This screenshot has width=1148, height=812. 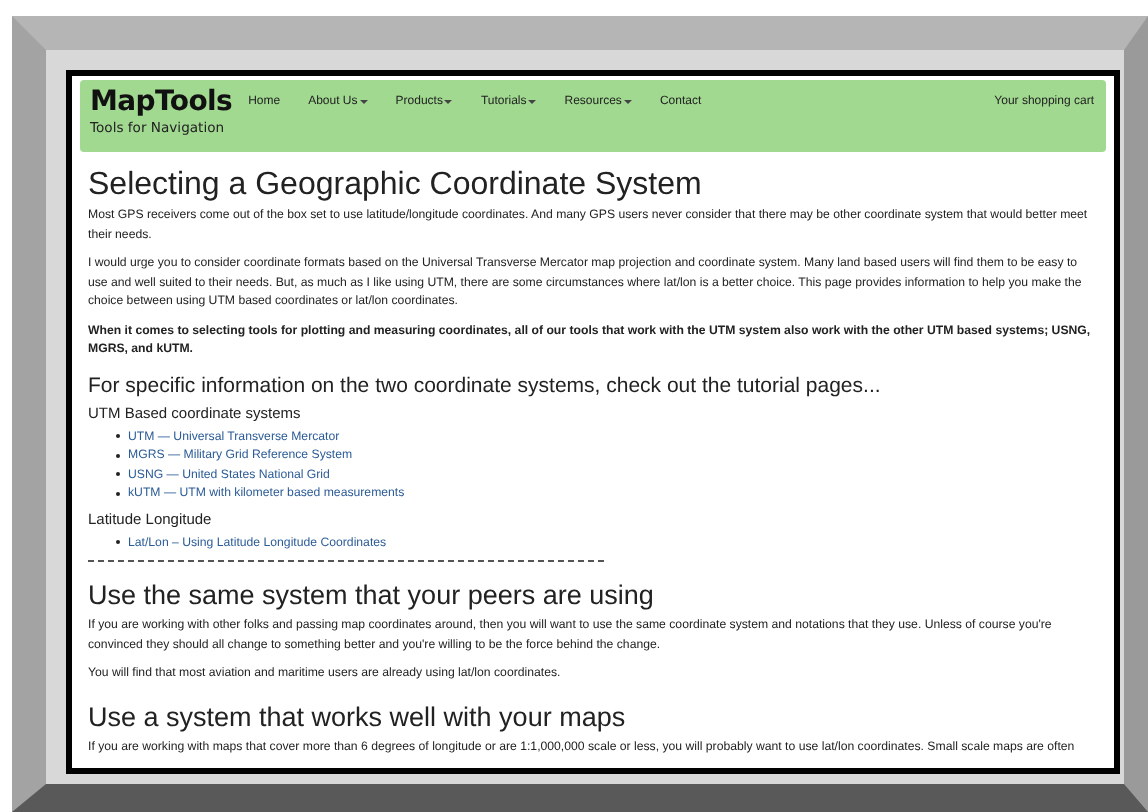 What do you see at coordinates (161, 102) in the screenshot?
I see `logo-title: MapTools` at bounding box center [161, 102].